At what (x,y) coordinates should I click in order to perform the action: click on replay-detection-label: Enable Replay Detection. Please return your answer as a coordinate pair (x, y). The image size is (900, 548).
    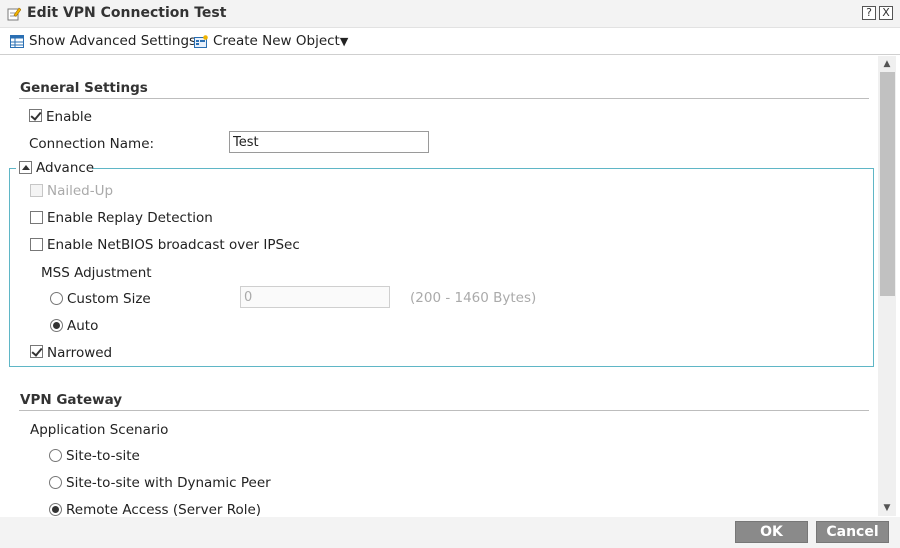
    Looking at the image, I should click on (130, 218).